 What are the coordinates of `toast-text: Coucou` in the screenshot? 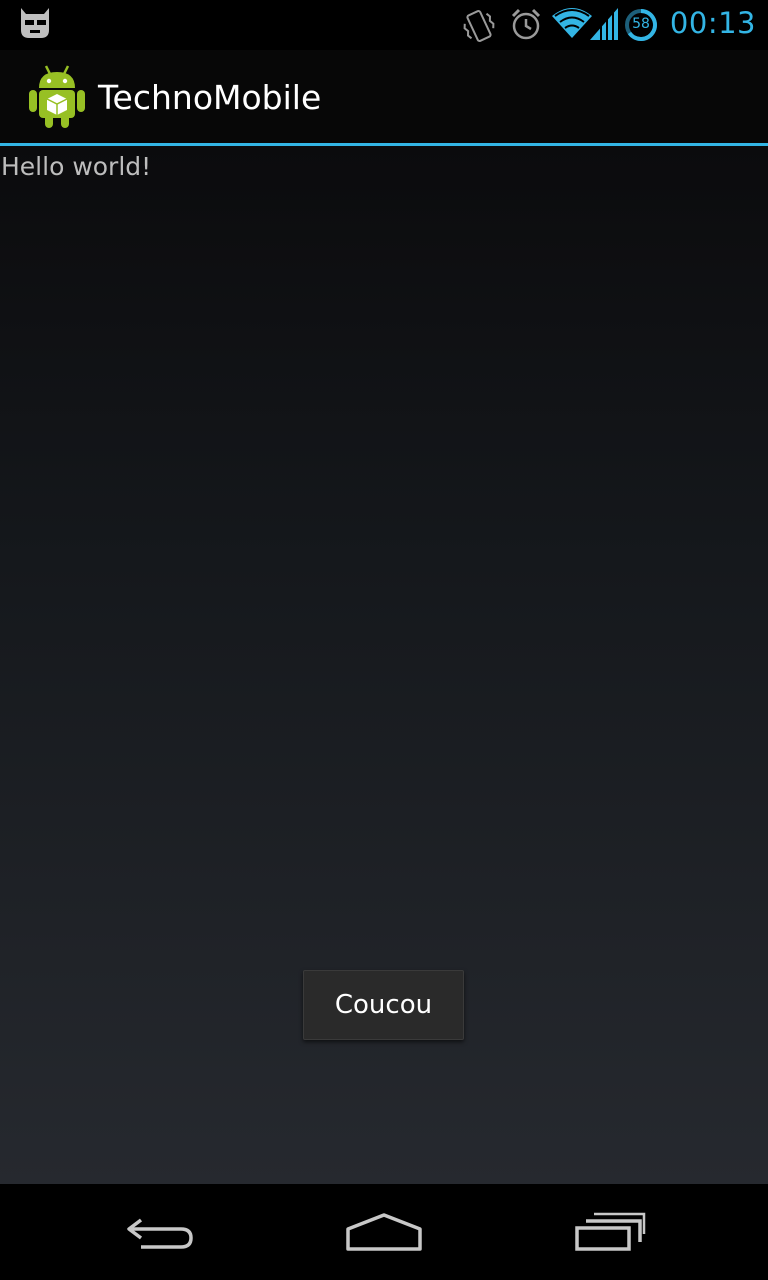 It's located at (383, 1005).